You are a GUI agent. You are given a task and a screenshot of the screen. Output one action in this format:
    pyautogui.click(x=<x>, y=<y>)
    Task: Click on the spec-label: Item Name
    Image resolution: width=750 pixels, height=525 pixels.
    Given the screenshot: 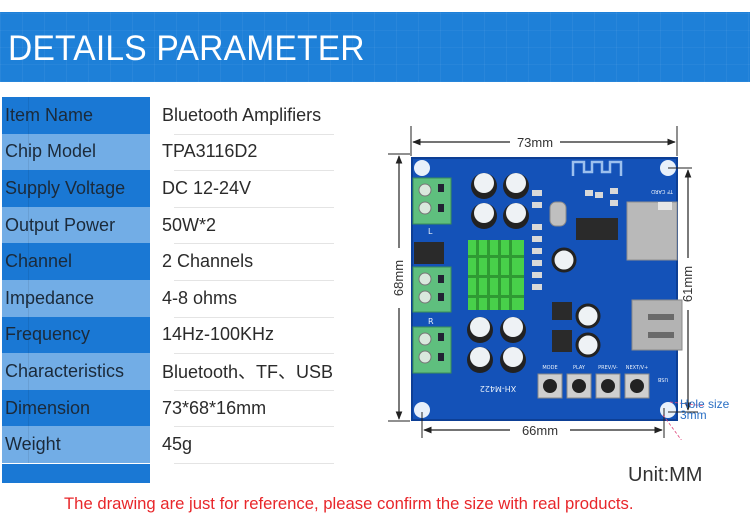 What is the action you would take?
    pyautogui.click(x=76, y=115)
    